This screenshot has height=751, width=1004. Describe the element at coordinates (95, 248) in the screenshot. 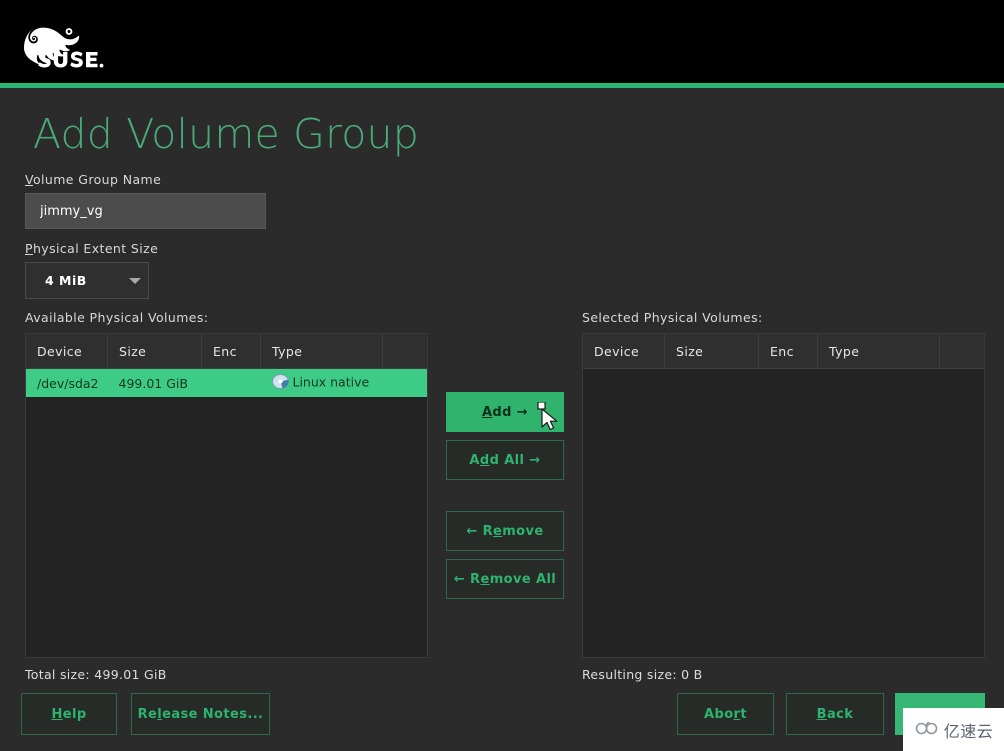

I see `extent-label-rest: hysical Extent Size` at that location.